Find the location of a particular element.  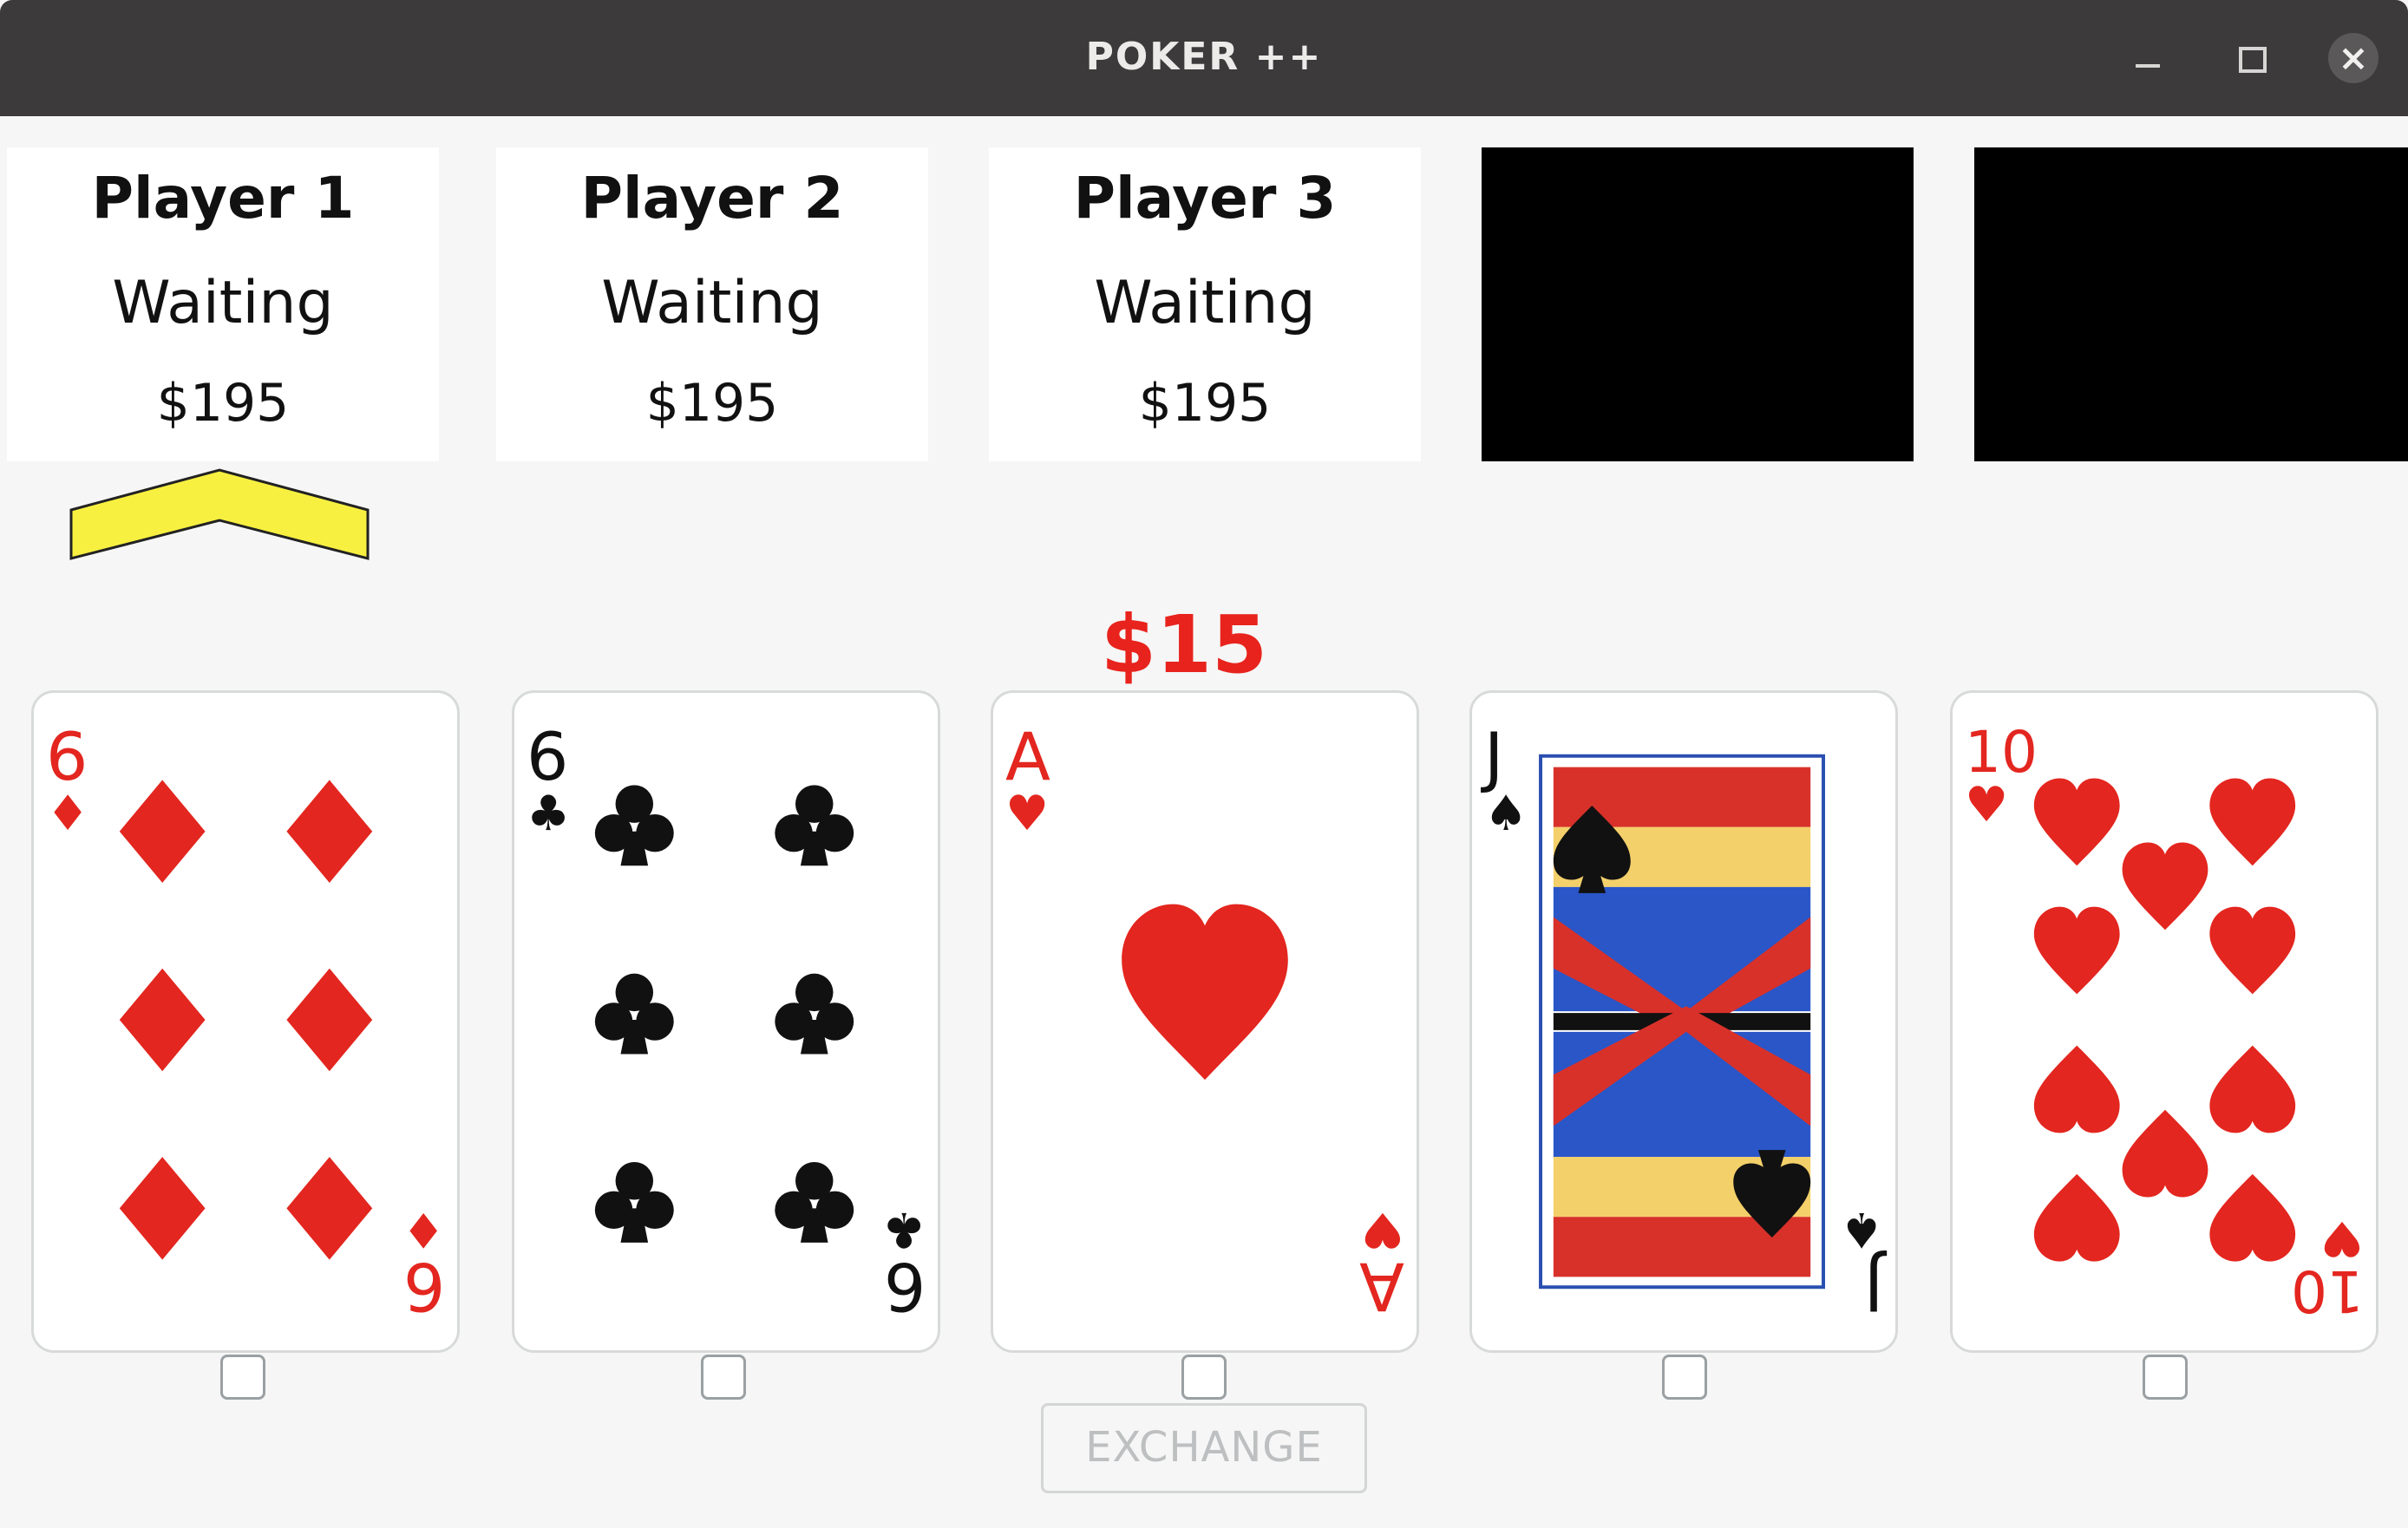

hand-card-1: 6 ♦ 6 ♦ is located at coordinates (245, 1021).